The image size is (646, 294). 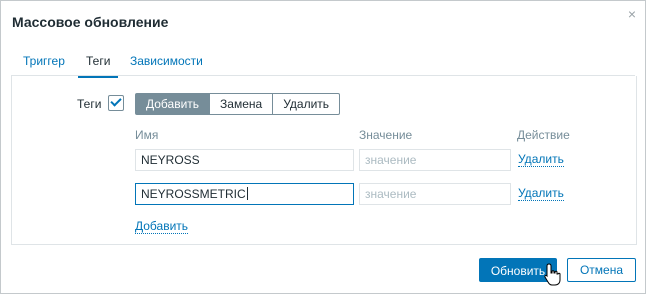 What do you see at coordinates (98, 66) in the screenshot?
I see `tab-tags: Теги` at bounding box center [98, 66].